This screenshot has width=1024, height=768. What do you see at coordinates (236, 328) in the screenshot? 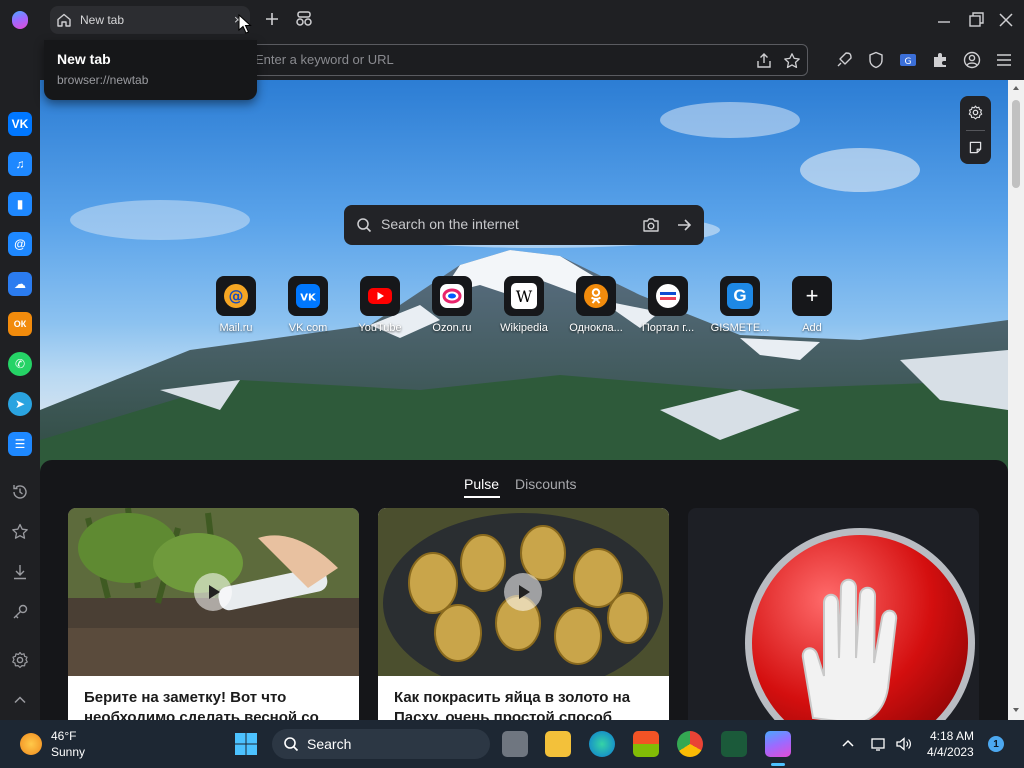
I see `tile-label: Mail.ru` at bounding box center [236, 328].